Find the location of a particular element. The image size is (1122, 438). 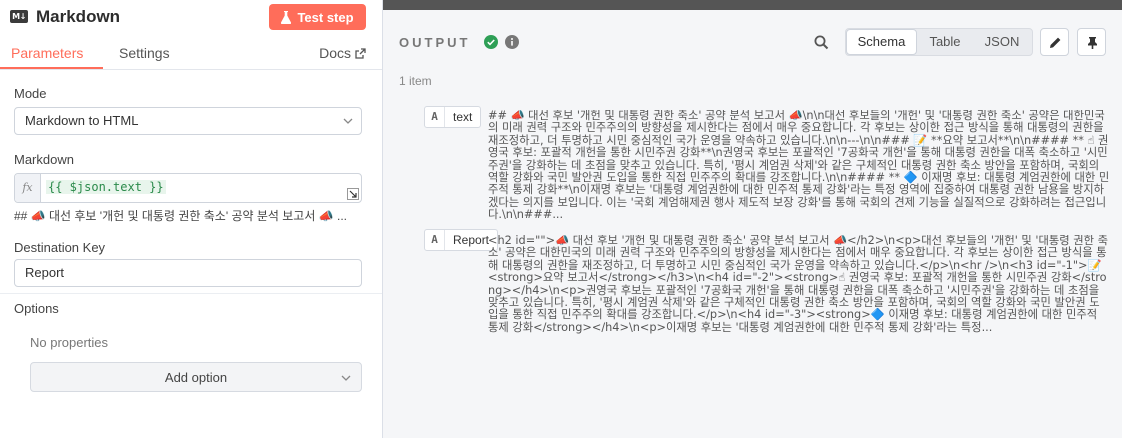

view-json-button: JSON is located at coordinates (1002, 42).